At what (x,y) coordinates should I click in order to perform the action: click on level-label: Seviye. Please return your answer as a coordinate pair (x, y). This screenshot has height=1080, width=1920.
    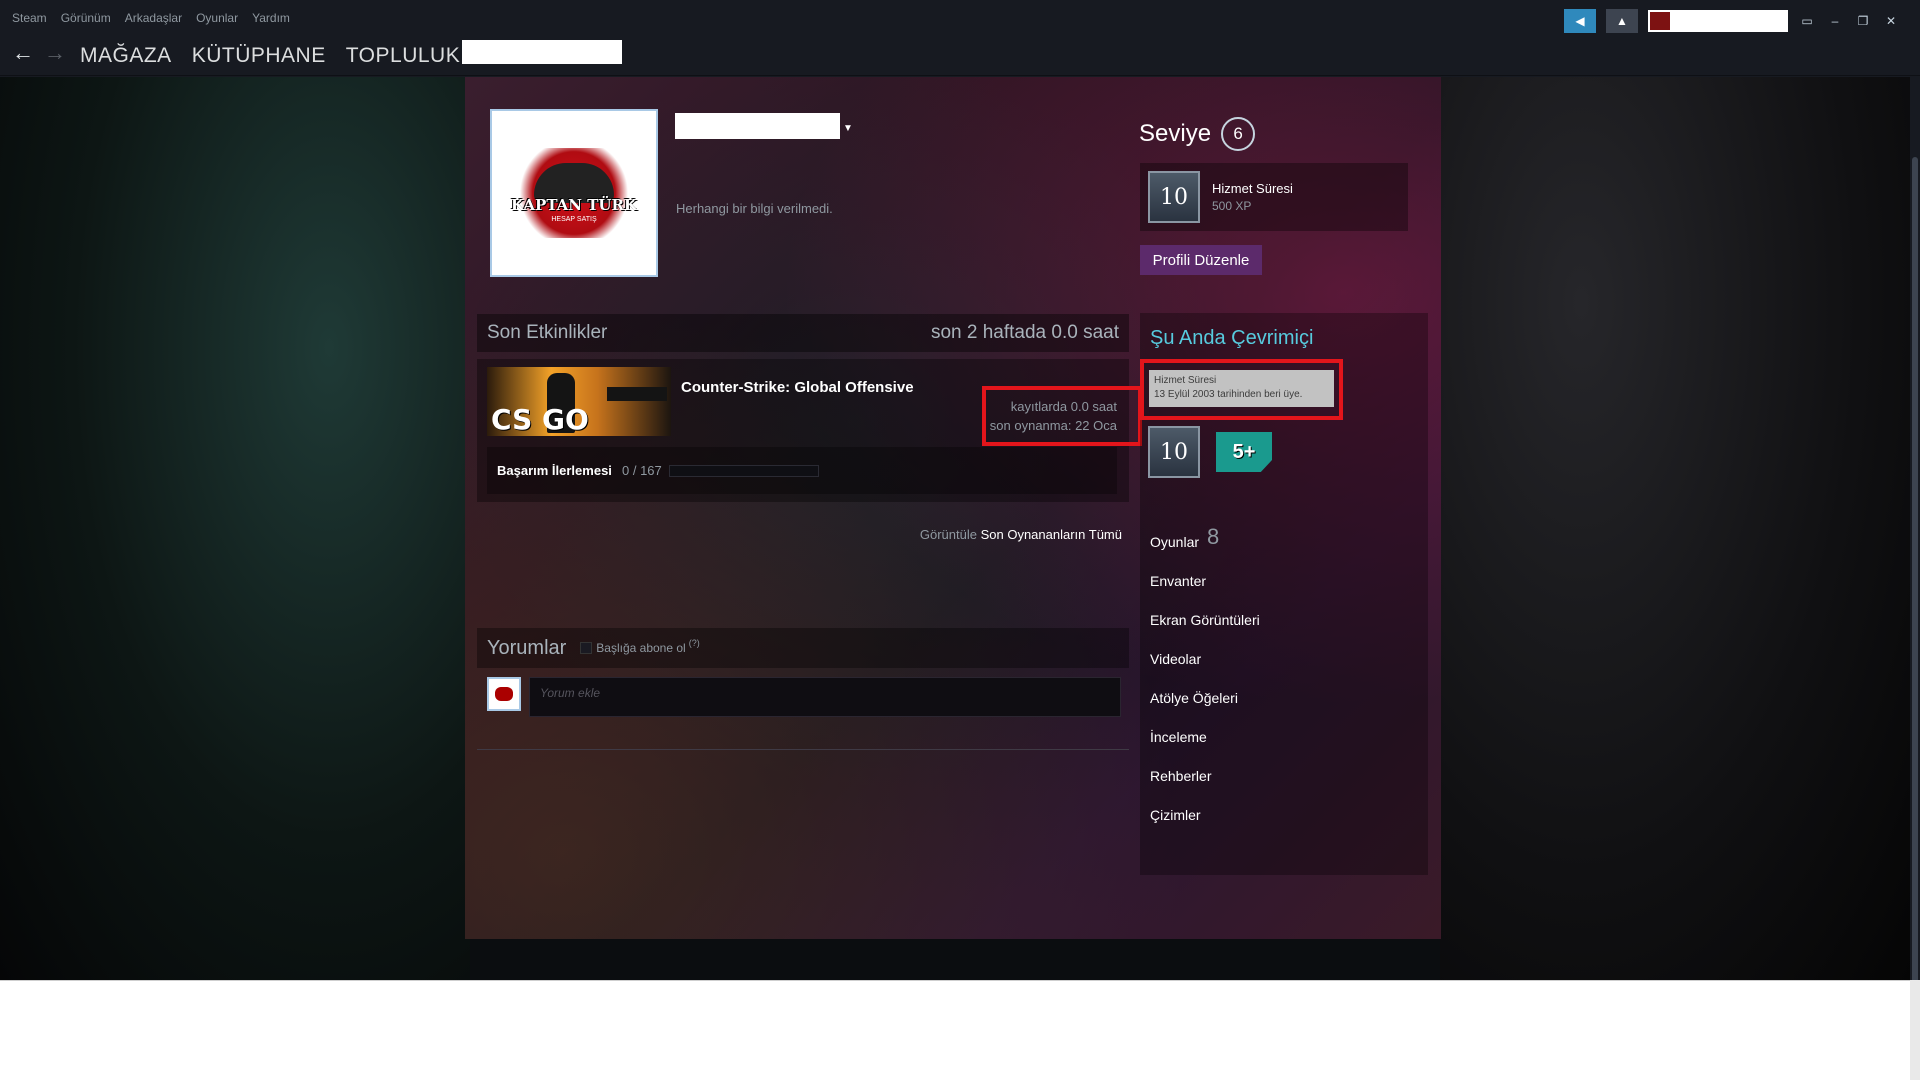
    Looking at the image, I should click on (1175, 133).